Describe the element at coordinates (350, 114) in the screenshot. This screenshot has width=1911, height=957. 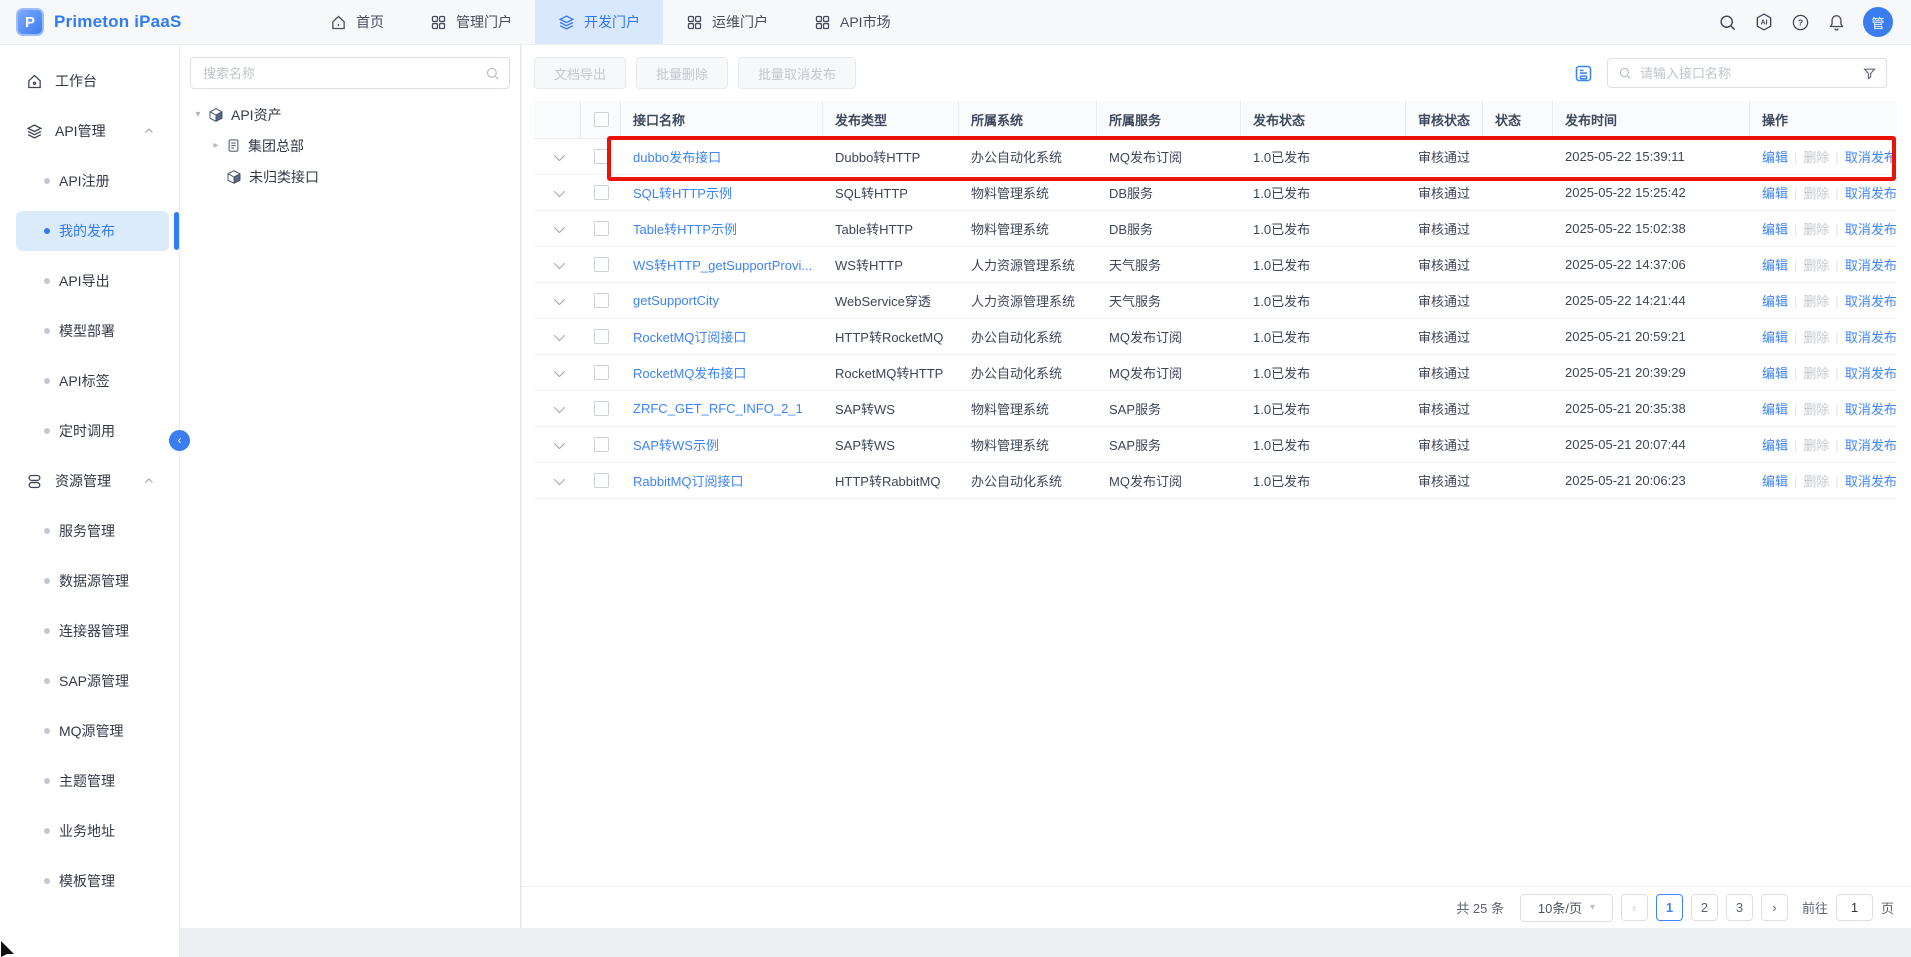
I see `tree-node-0: ▾ API资产` at that location.